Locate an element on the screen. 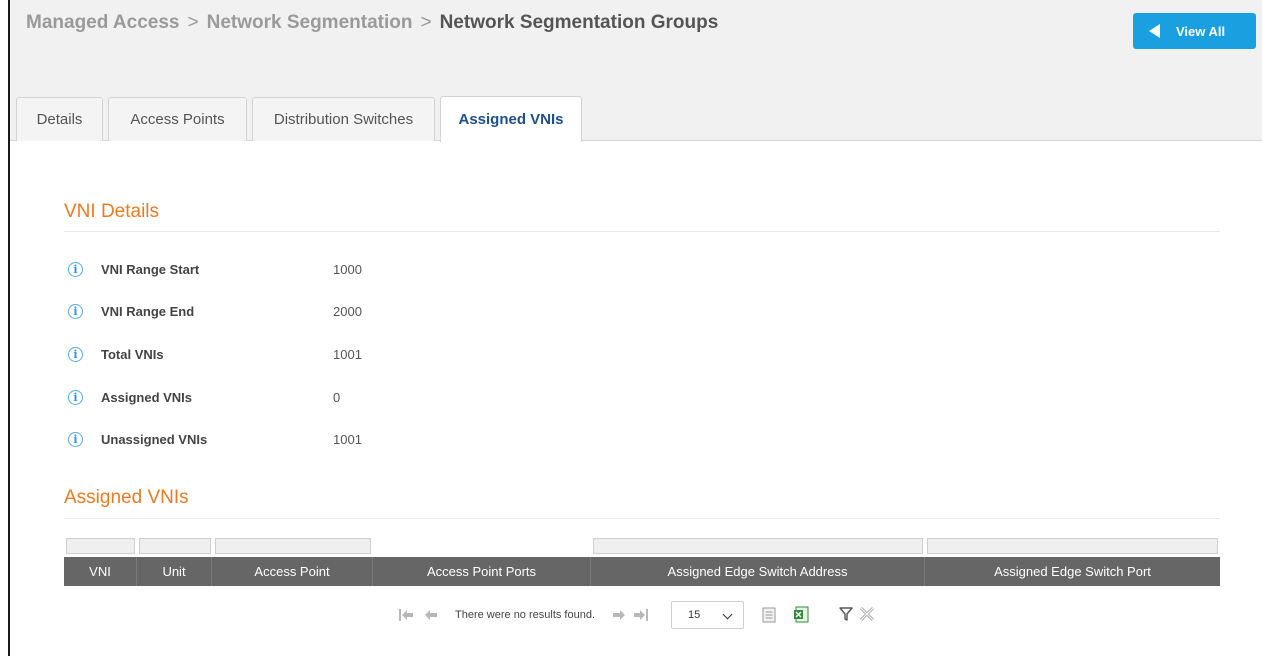 This screenshot has height=656, width=1262. tab-label: Access Points is located at coordinates (177, 119).